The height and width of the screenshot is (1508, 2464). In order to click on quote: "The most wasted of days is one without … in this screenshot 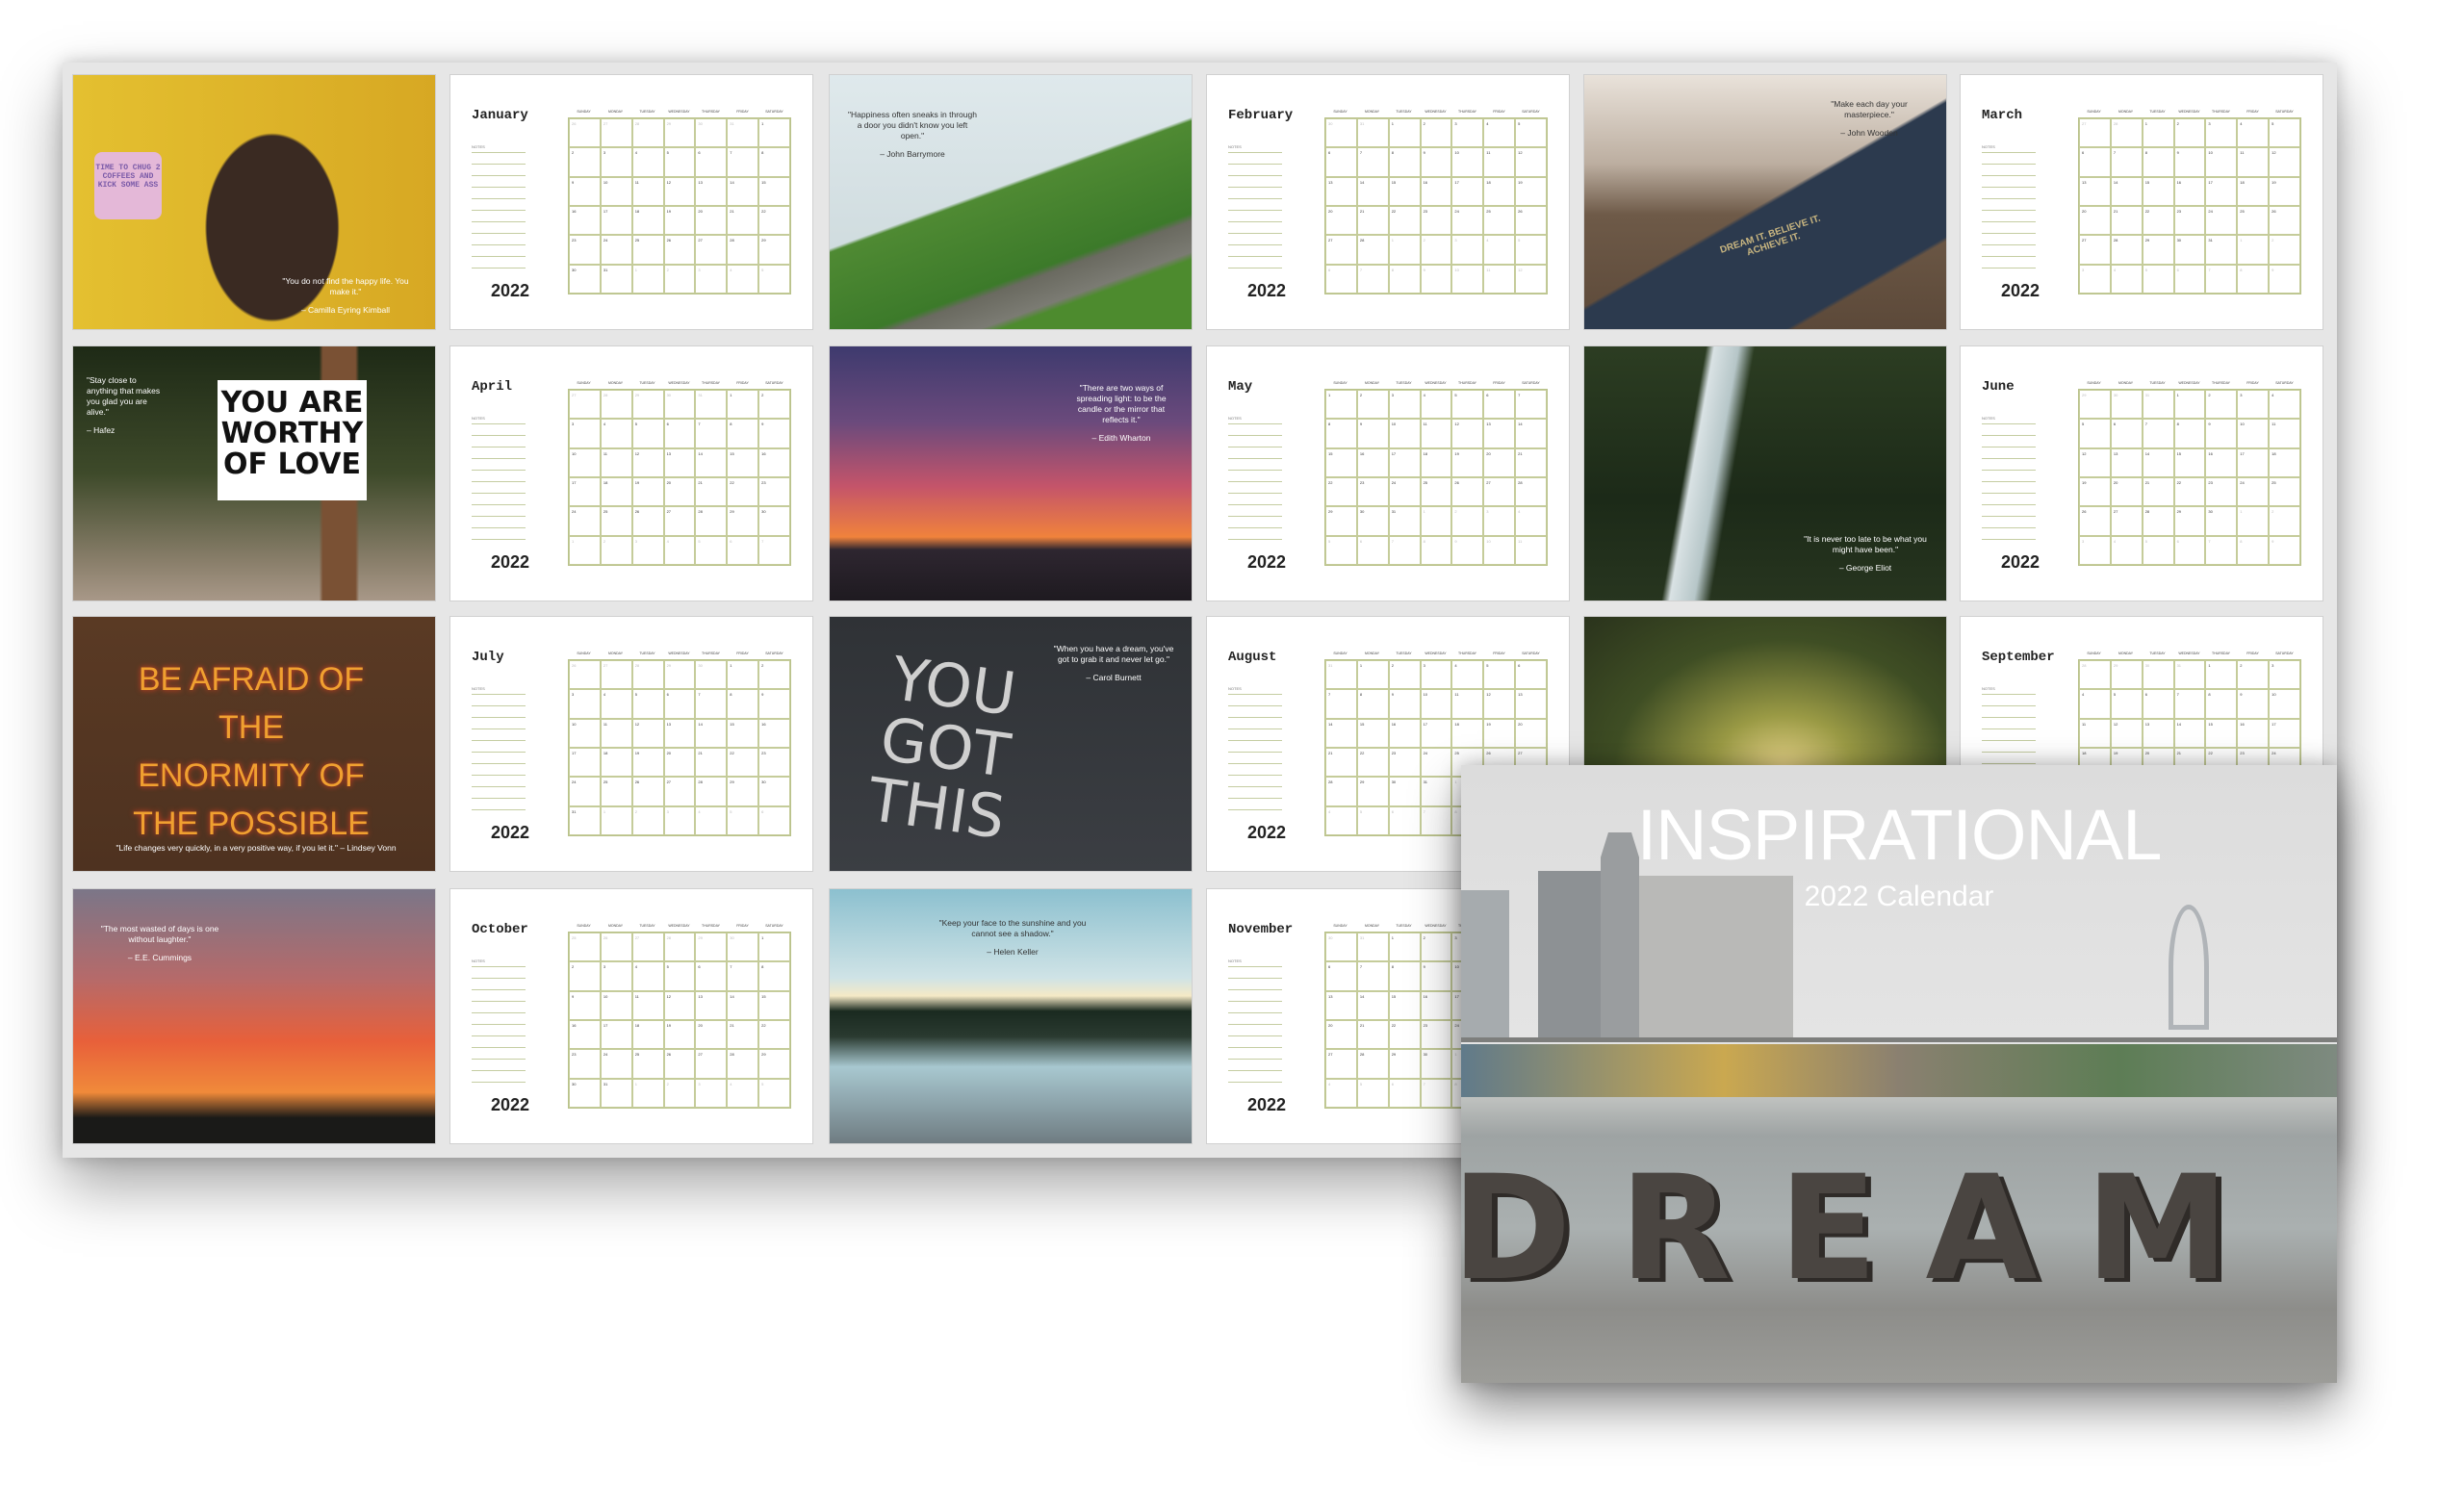, I will do `click(159, 943)`.